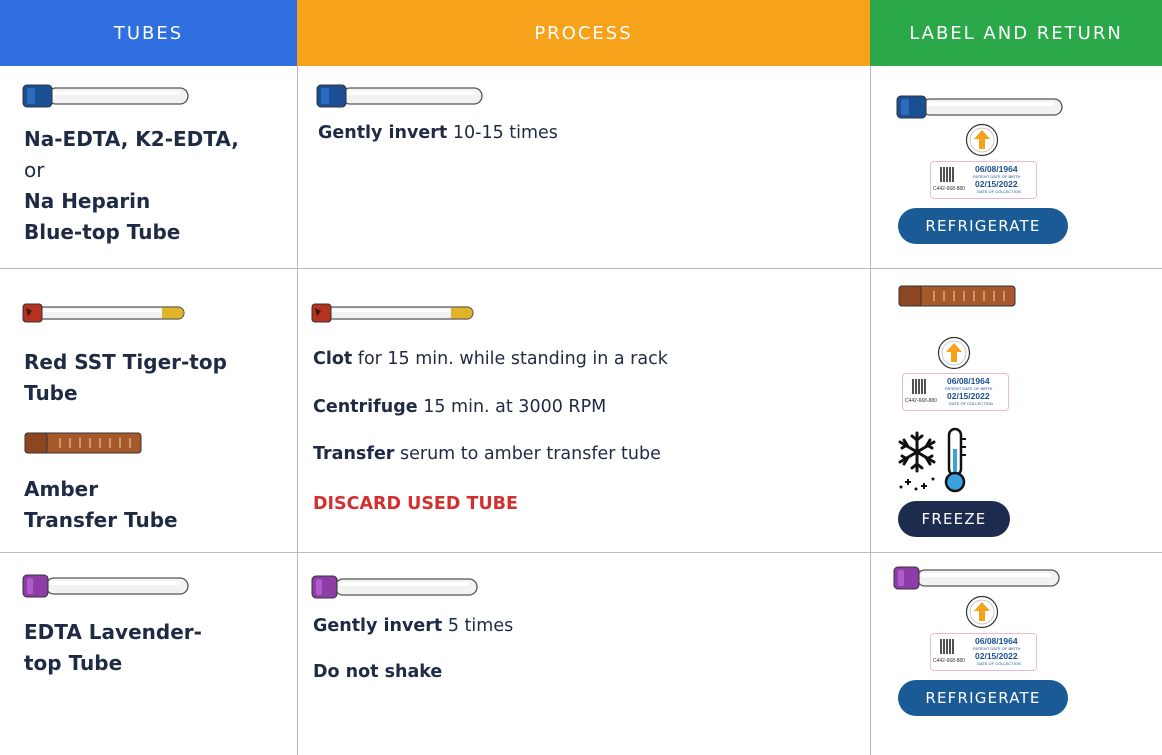 Image resolution: width=1162 pixels, height=755 pixels. Describe the element at coordinates (502, 133) in the screenshot. I see `process-step-text: 10-15 times` at that location.